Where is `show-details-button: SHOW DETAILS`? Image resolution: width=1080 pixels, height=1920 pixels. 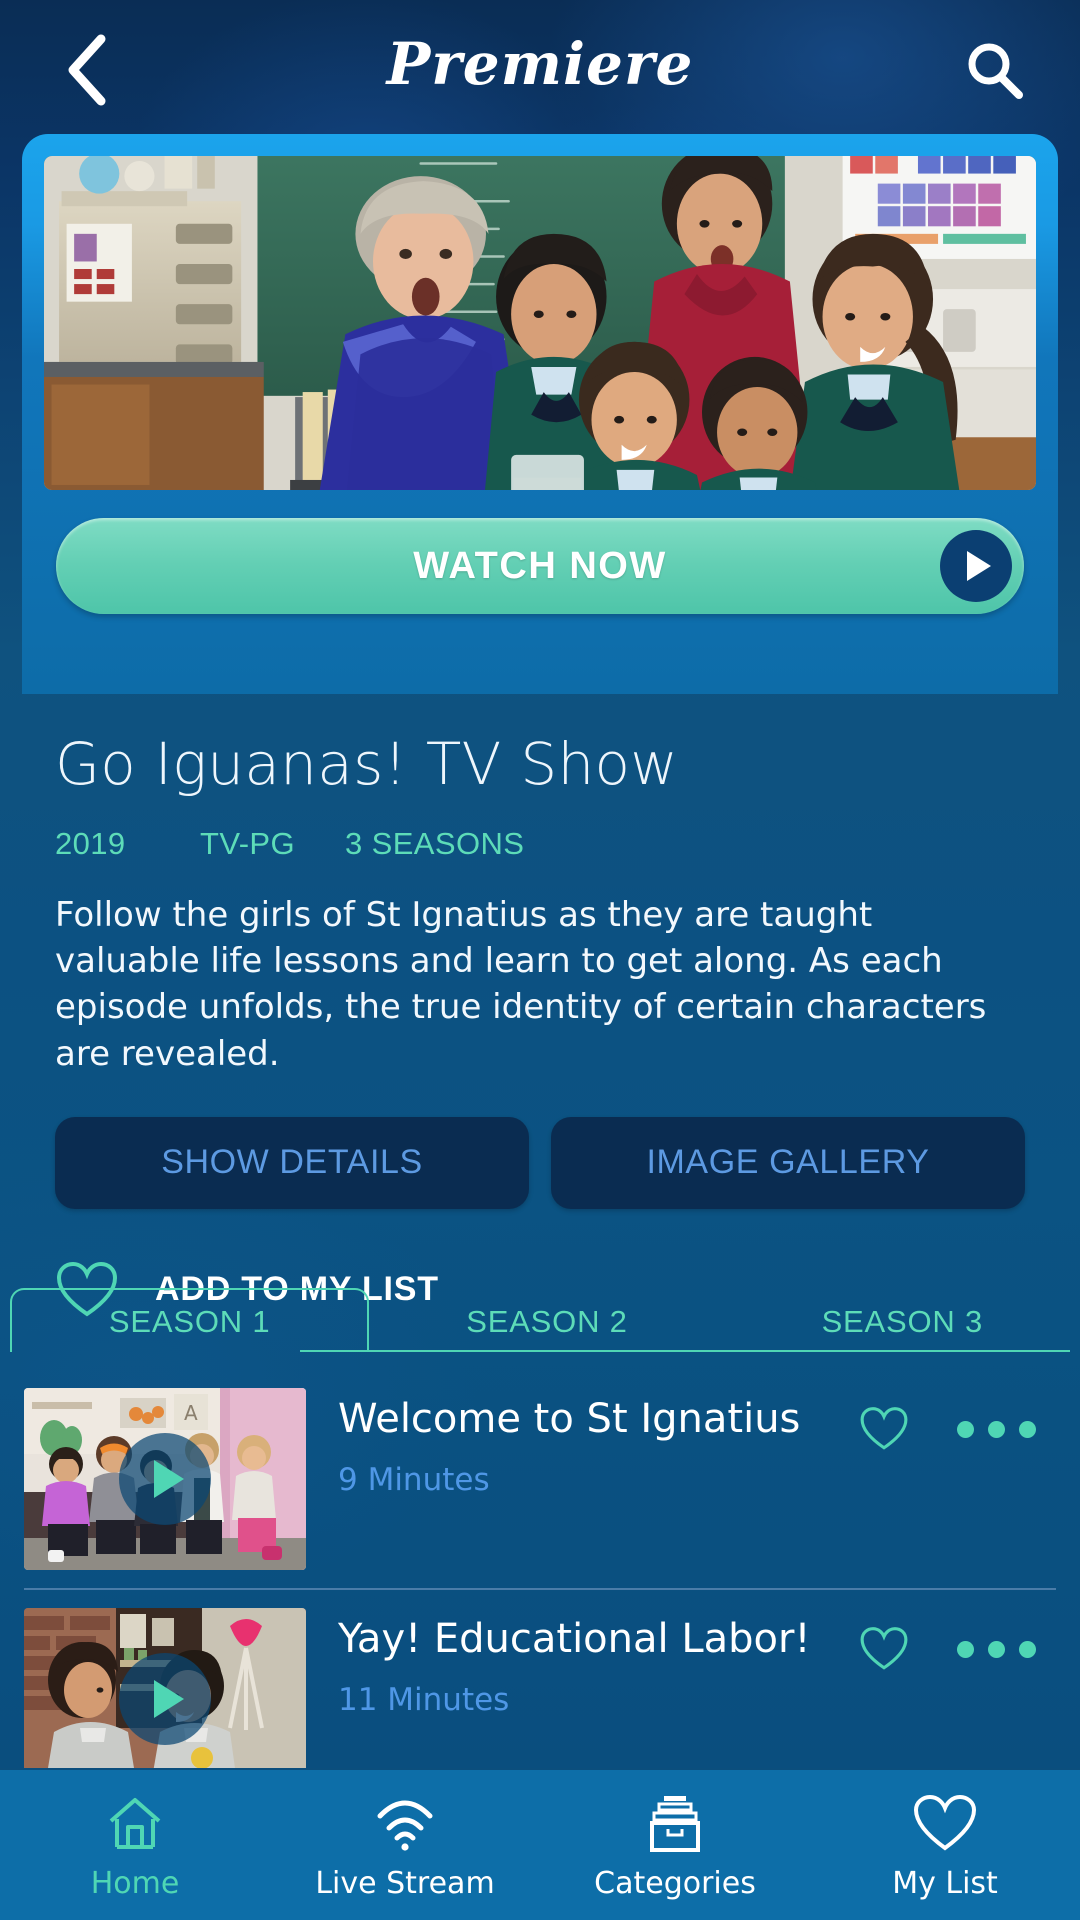 show-details-button: SHOW DETAILS is located at coordinates (292, 1162).